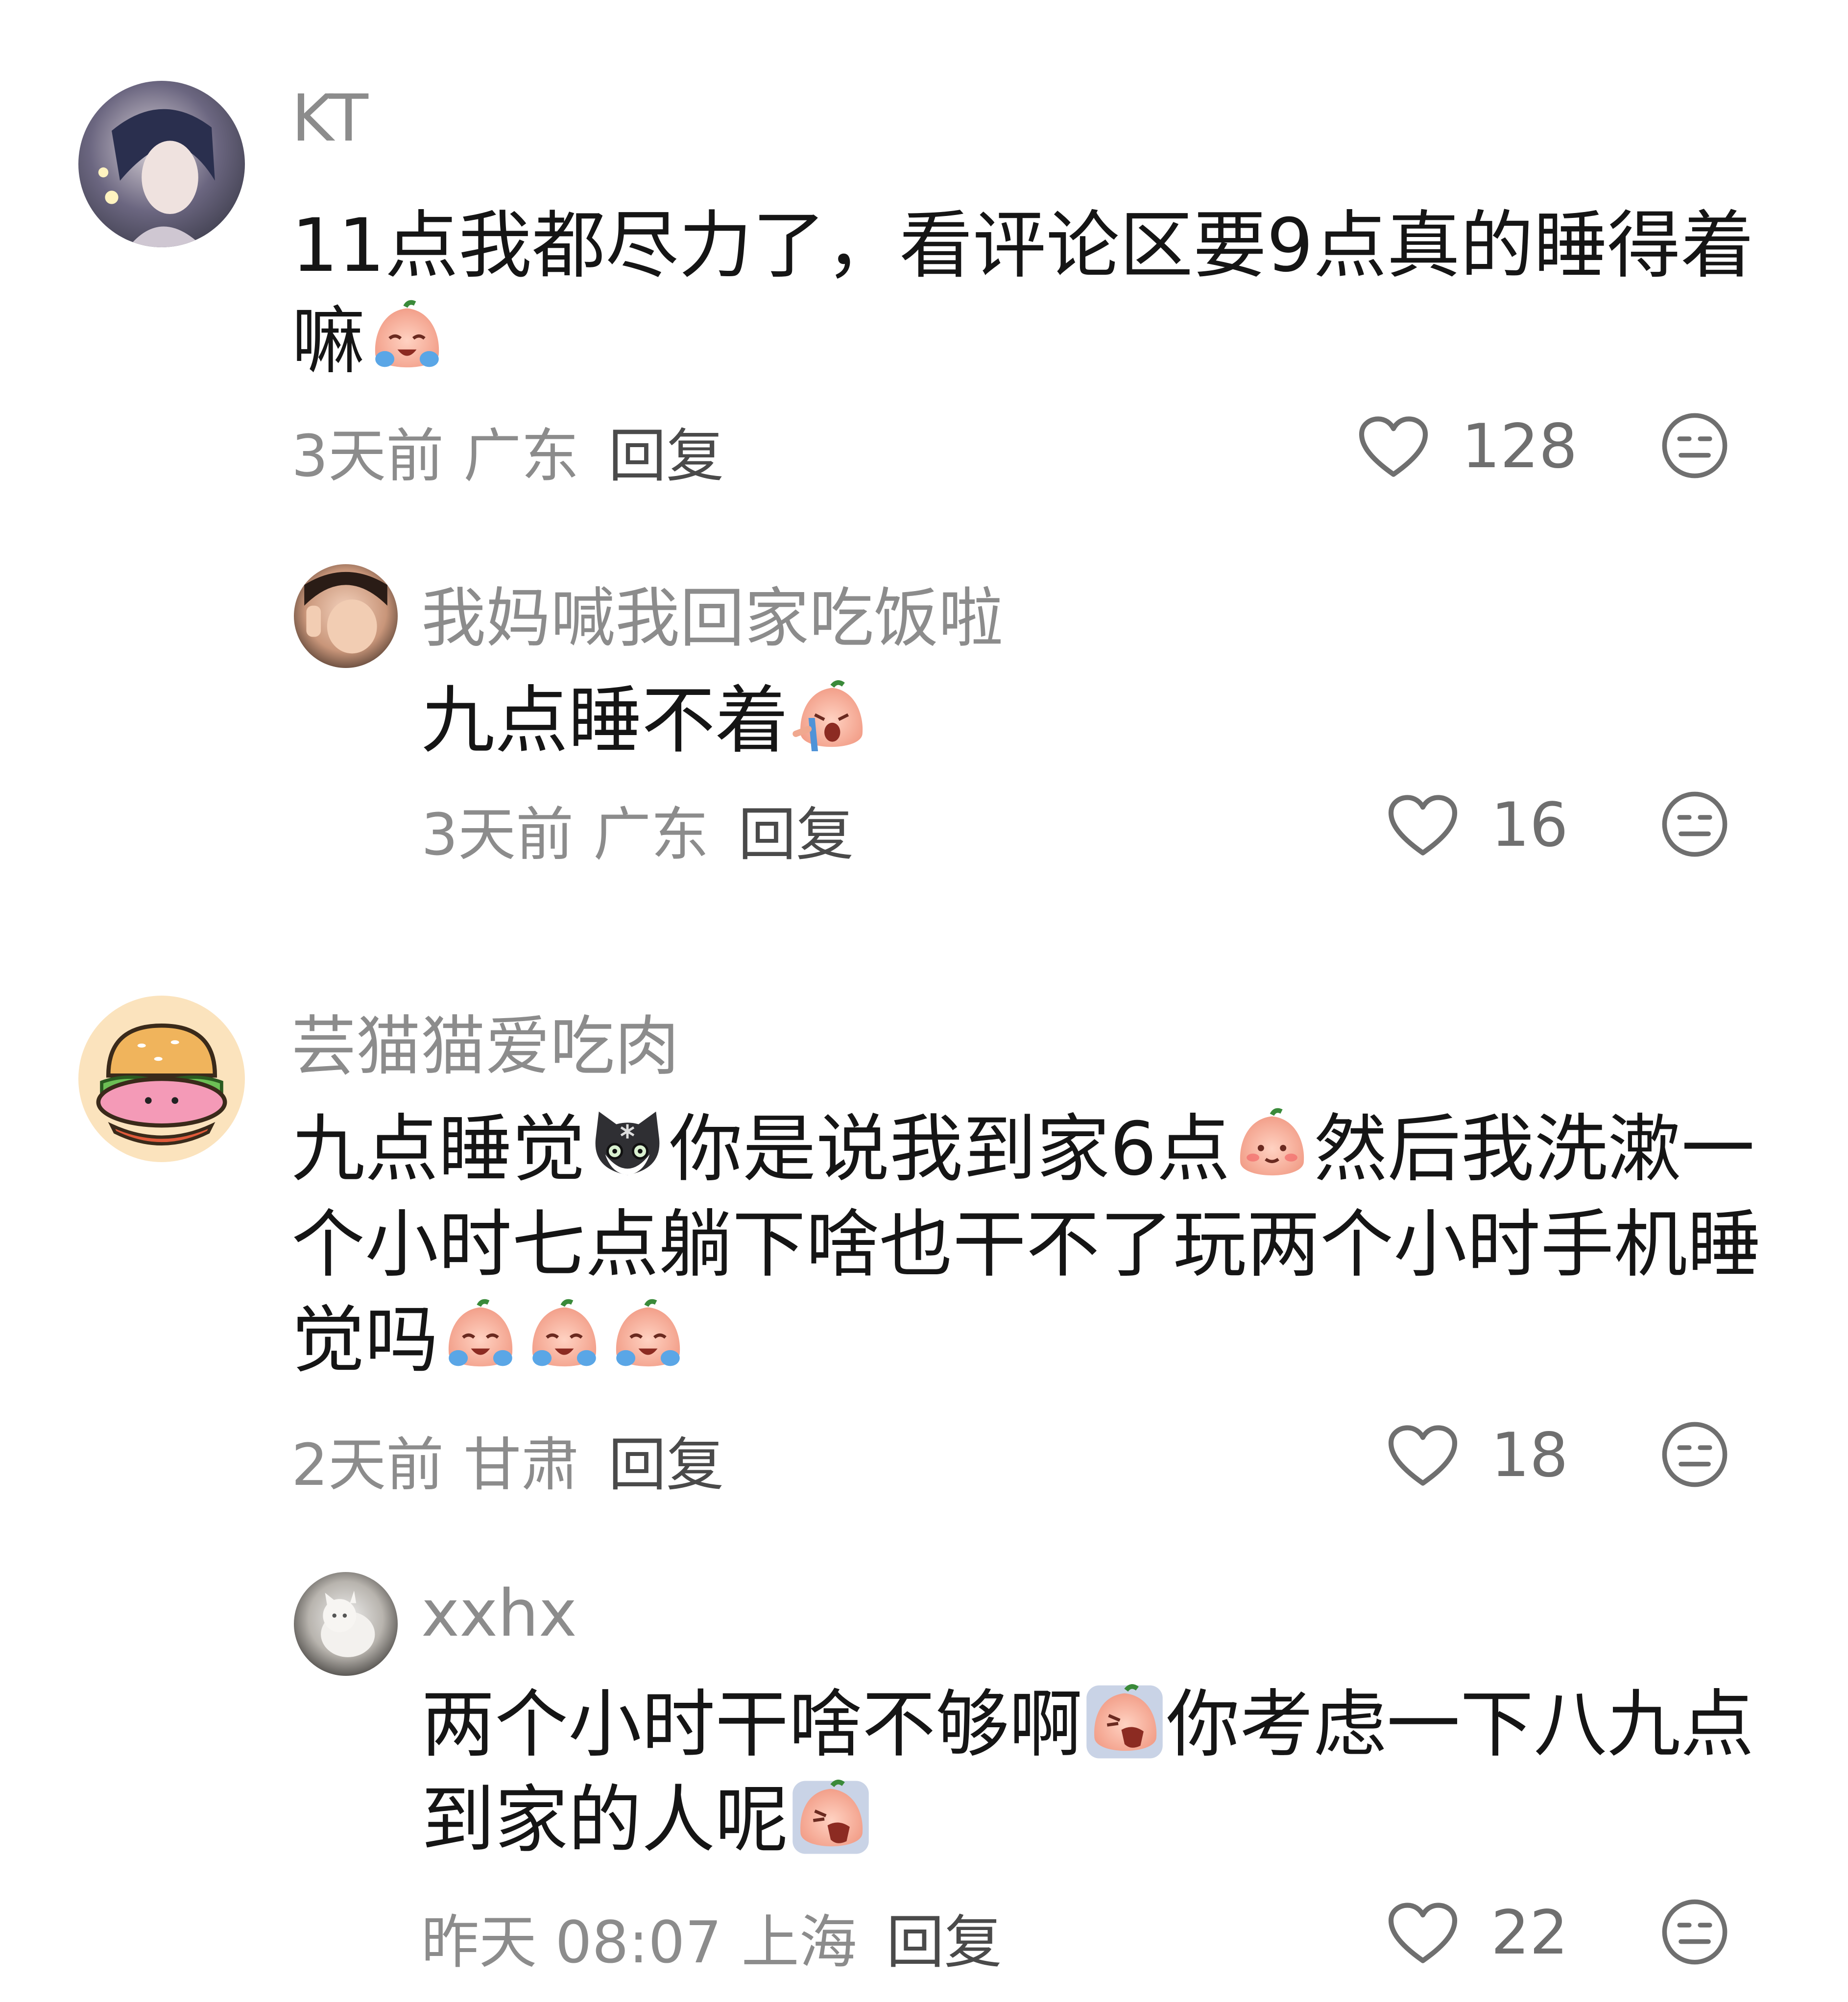  I want to click on comment-meta: 2天前 甘肃 回复, so click(507, 1460).